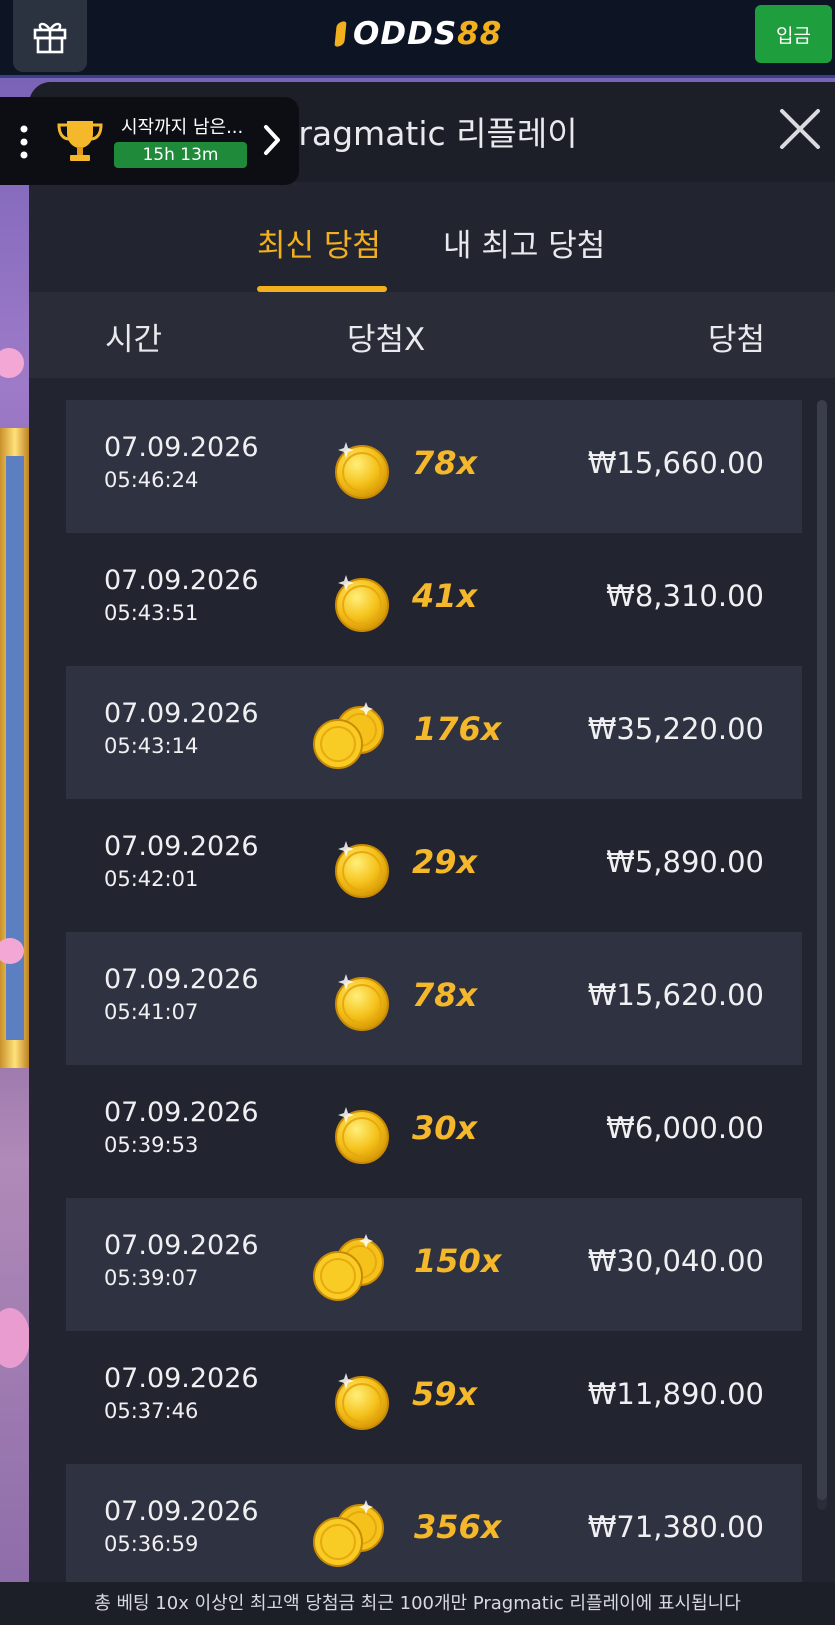 This screenshot has width=835, height=1625. What do you see at coordinates (319, 242) in the screenshot?
I see `tab-latest-wins: 최신 당첨` at bounding box center [319, 242].